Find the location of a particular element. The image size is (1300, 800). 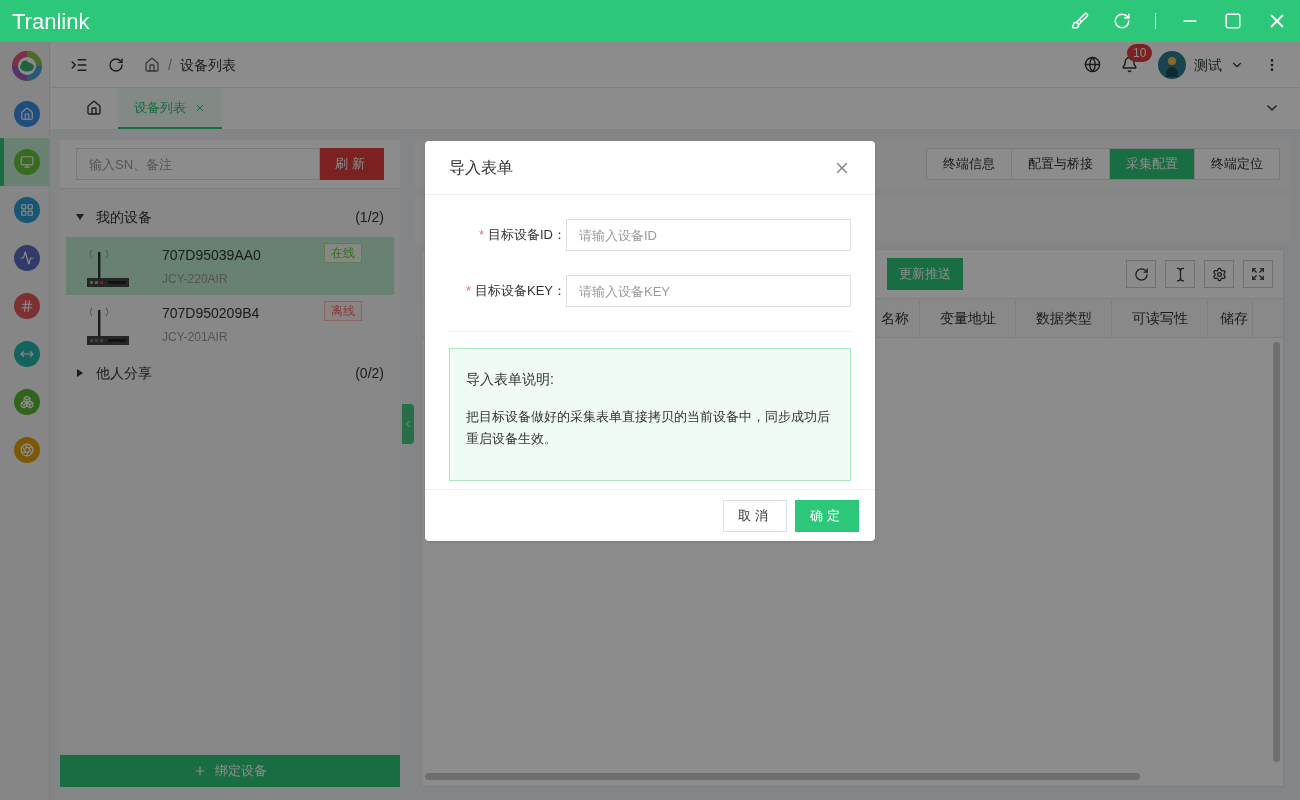

device-sn: 707D950209B4 is located at coordinates (211, 313).